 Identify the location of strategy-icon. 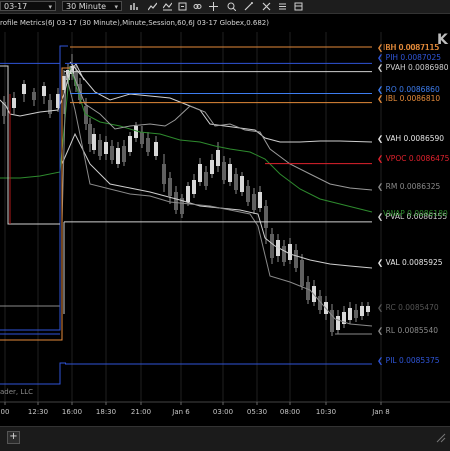
(182, 6).